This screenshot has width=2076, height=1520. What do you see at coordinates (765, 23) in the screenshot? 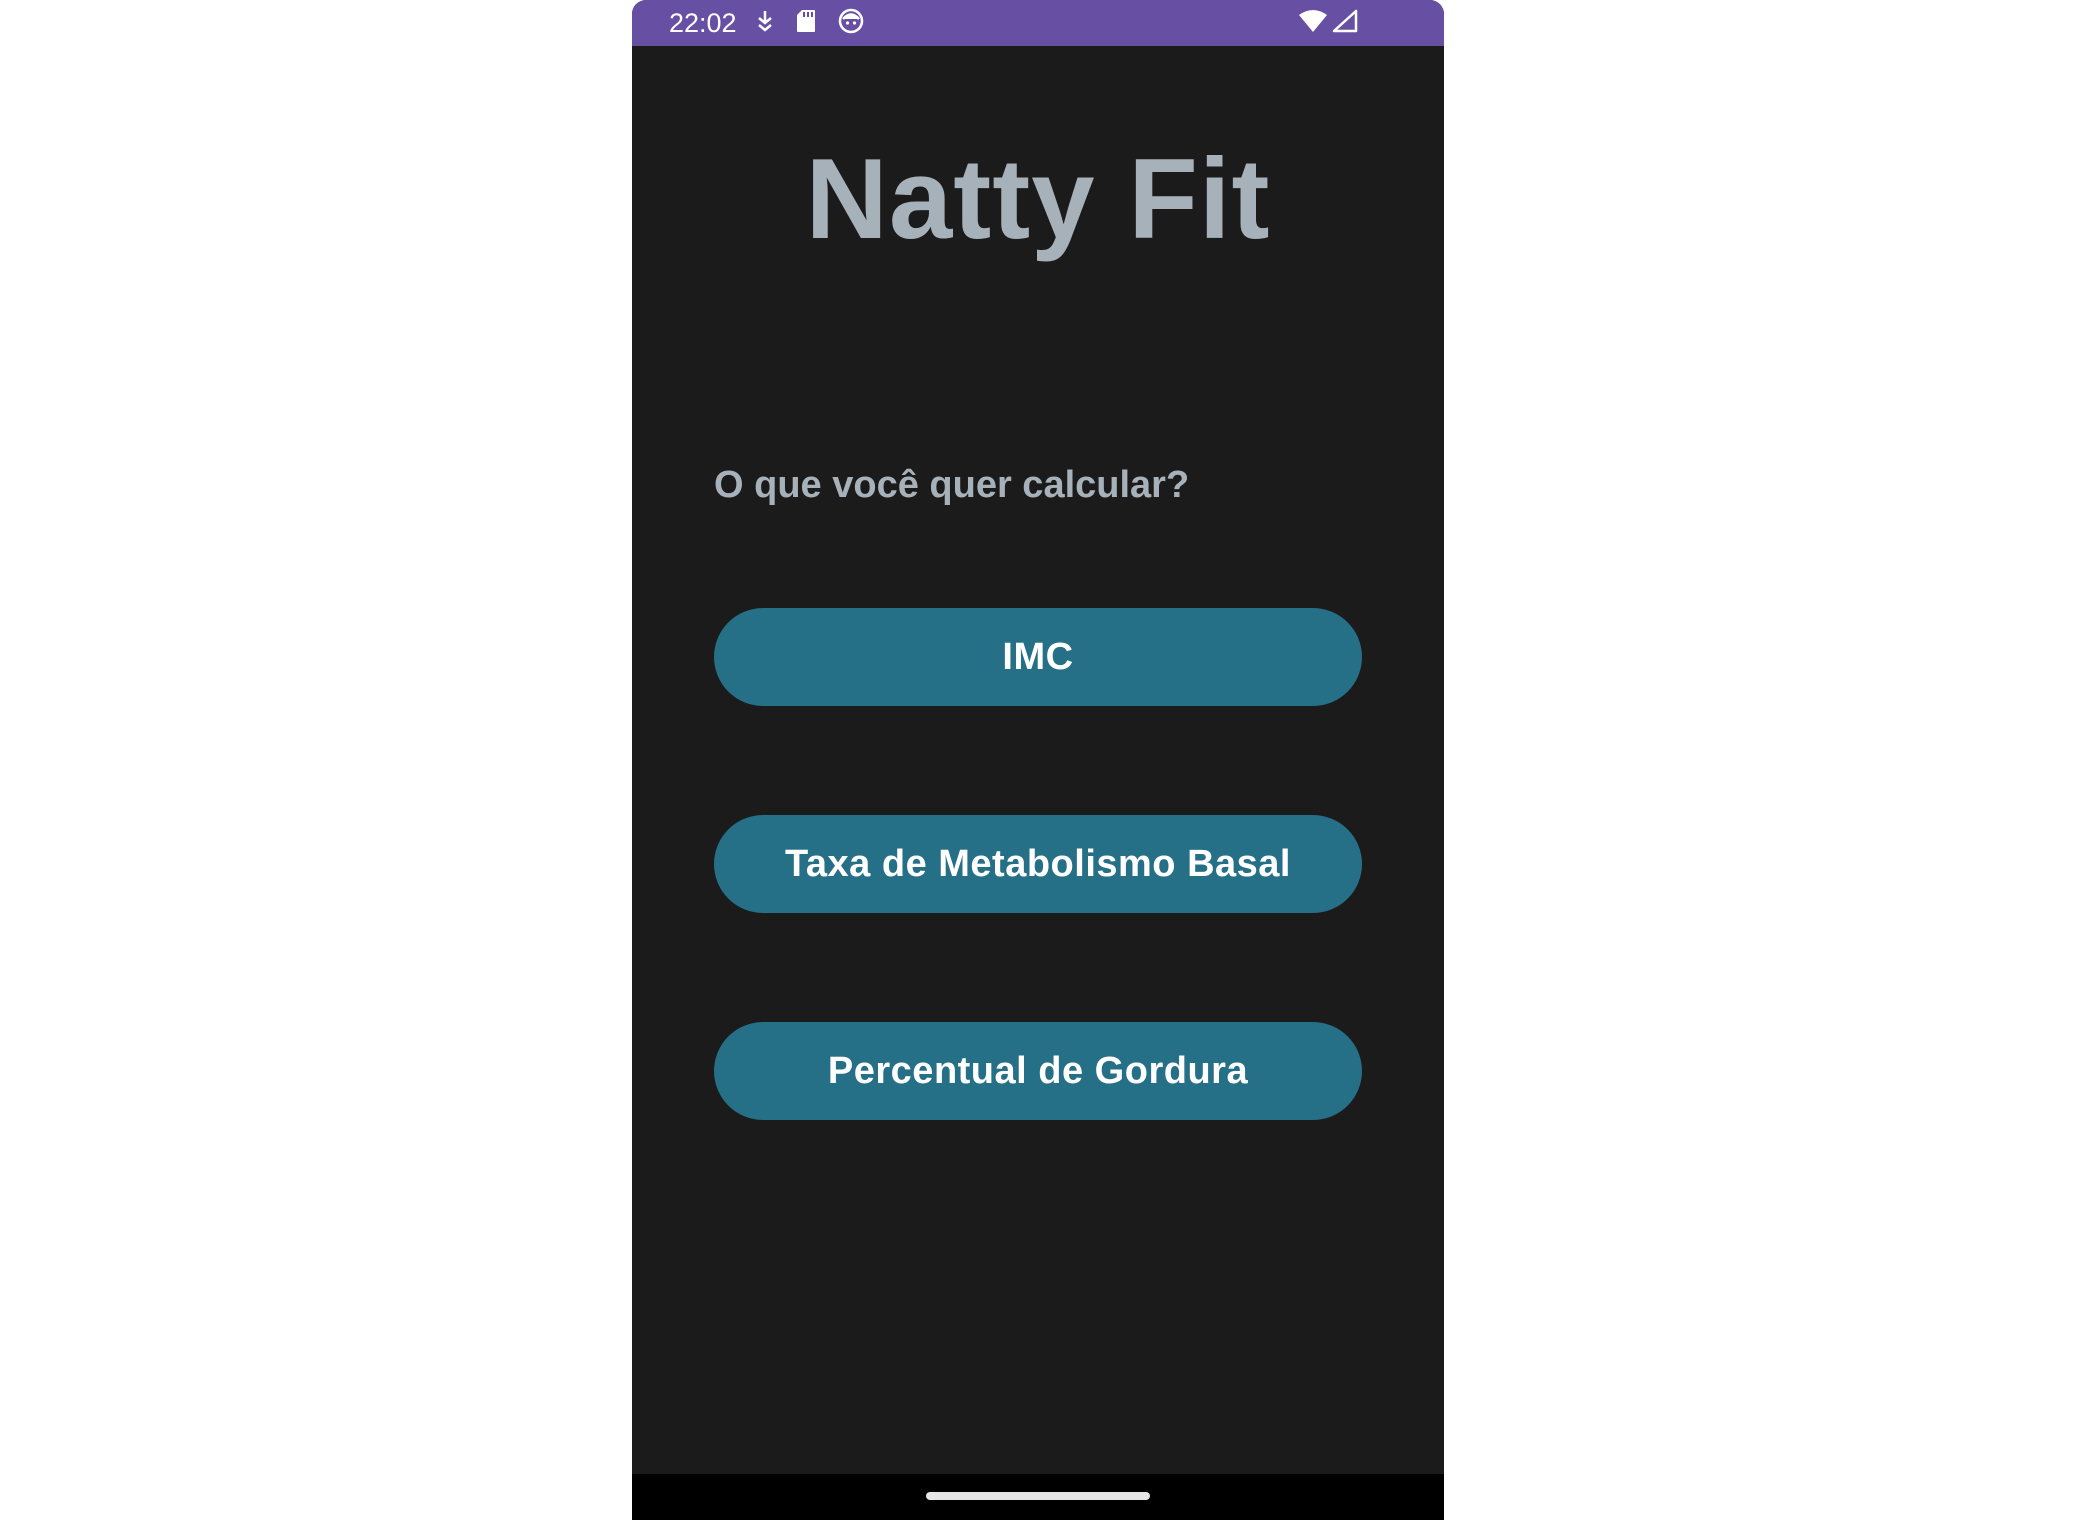
I see `download-icon` at bounding box center [765, 23].